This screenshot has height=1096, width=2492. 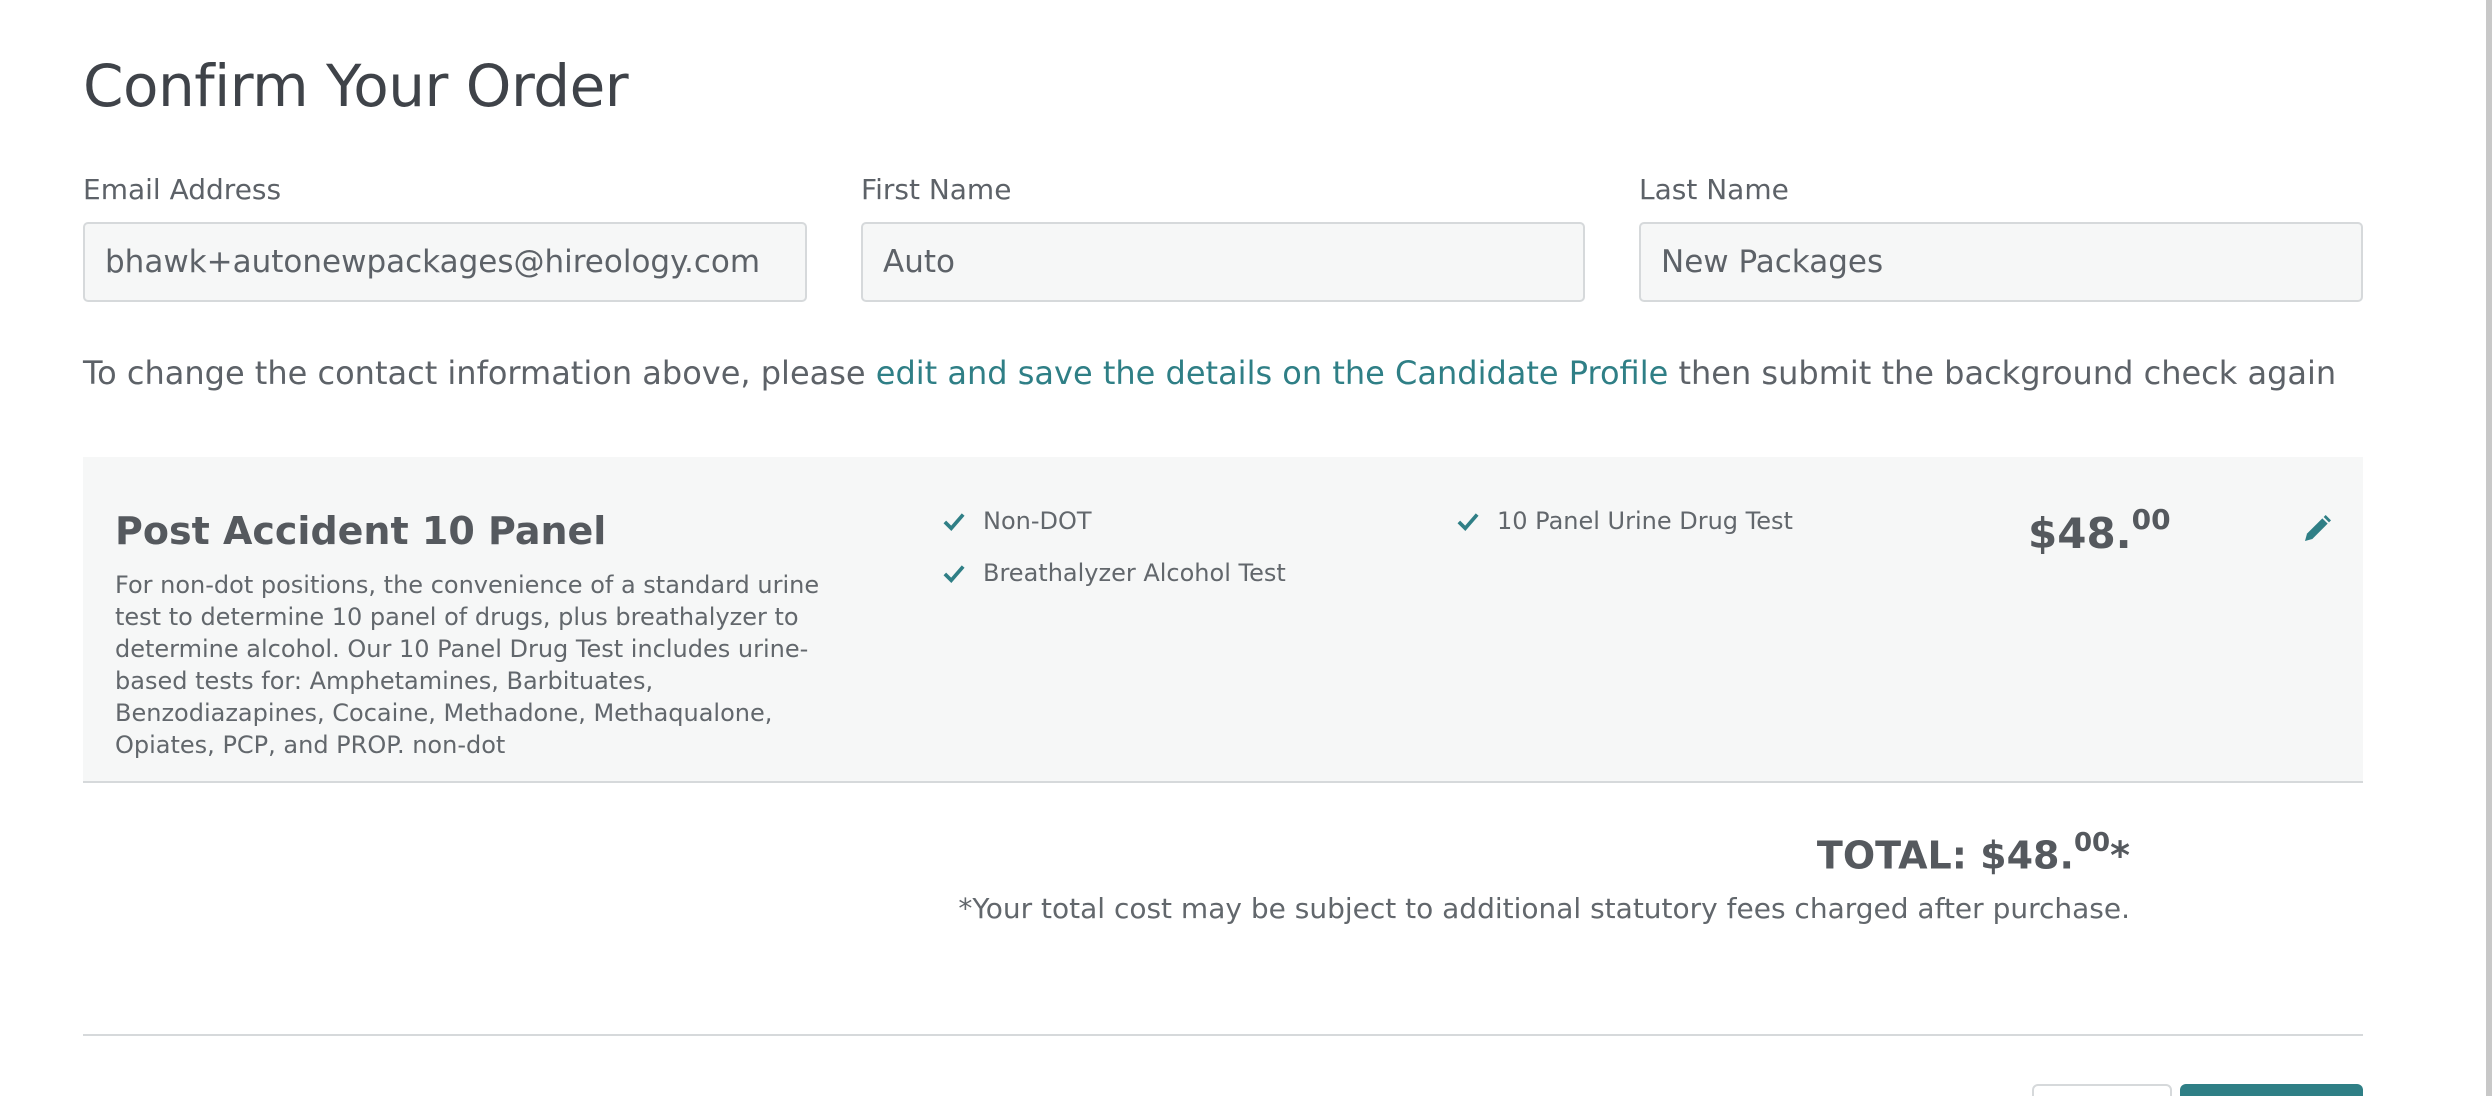 What do you see at coordinates (2489, 548) in the screenshot?
I see `page-scrollbar` at bounding box center [2489, 548].